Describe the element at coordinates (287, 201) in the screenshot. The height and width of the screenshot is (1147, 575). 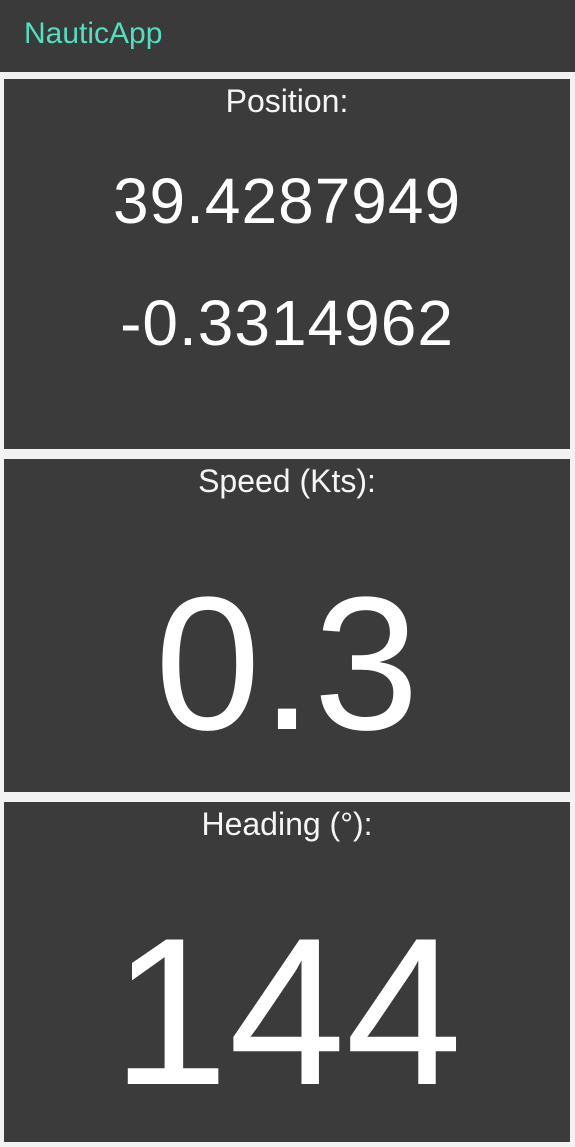
I see `latitude-value: 39.4287949` at that location.